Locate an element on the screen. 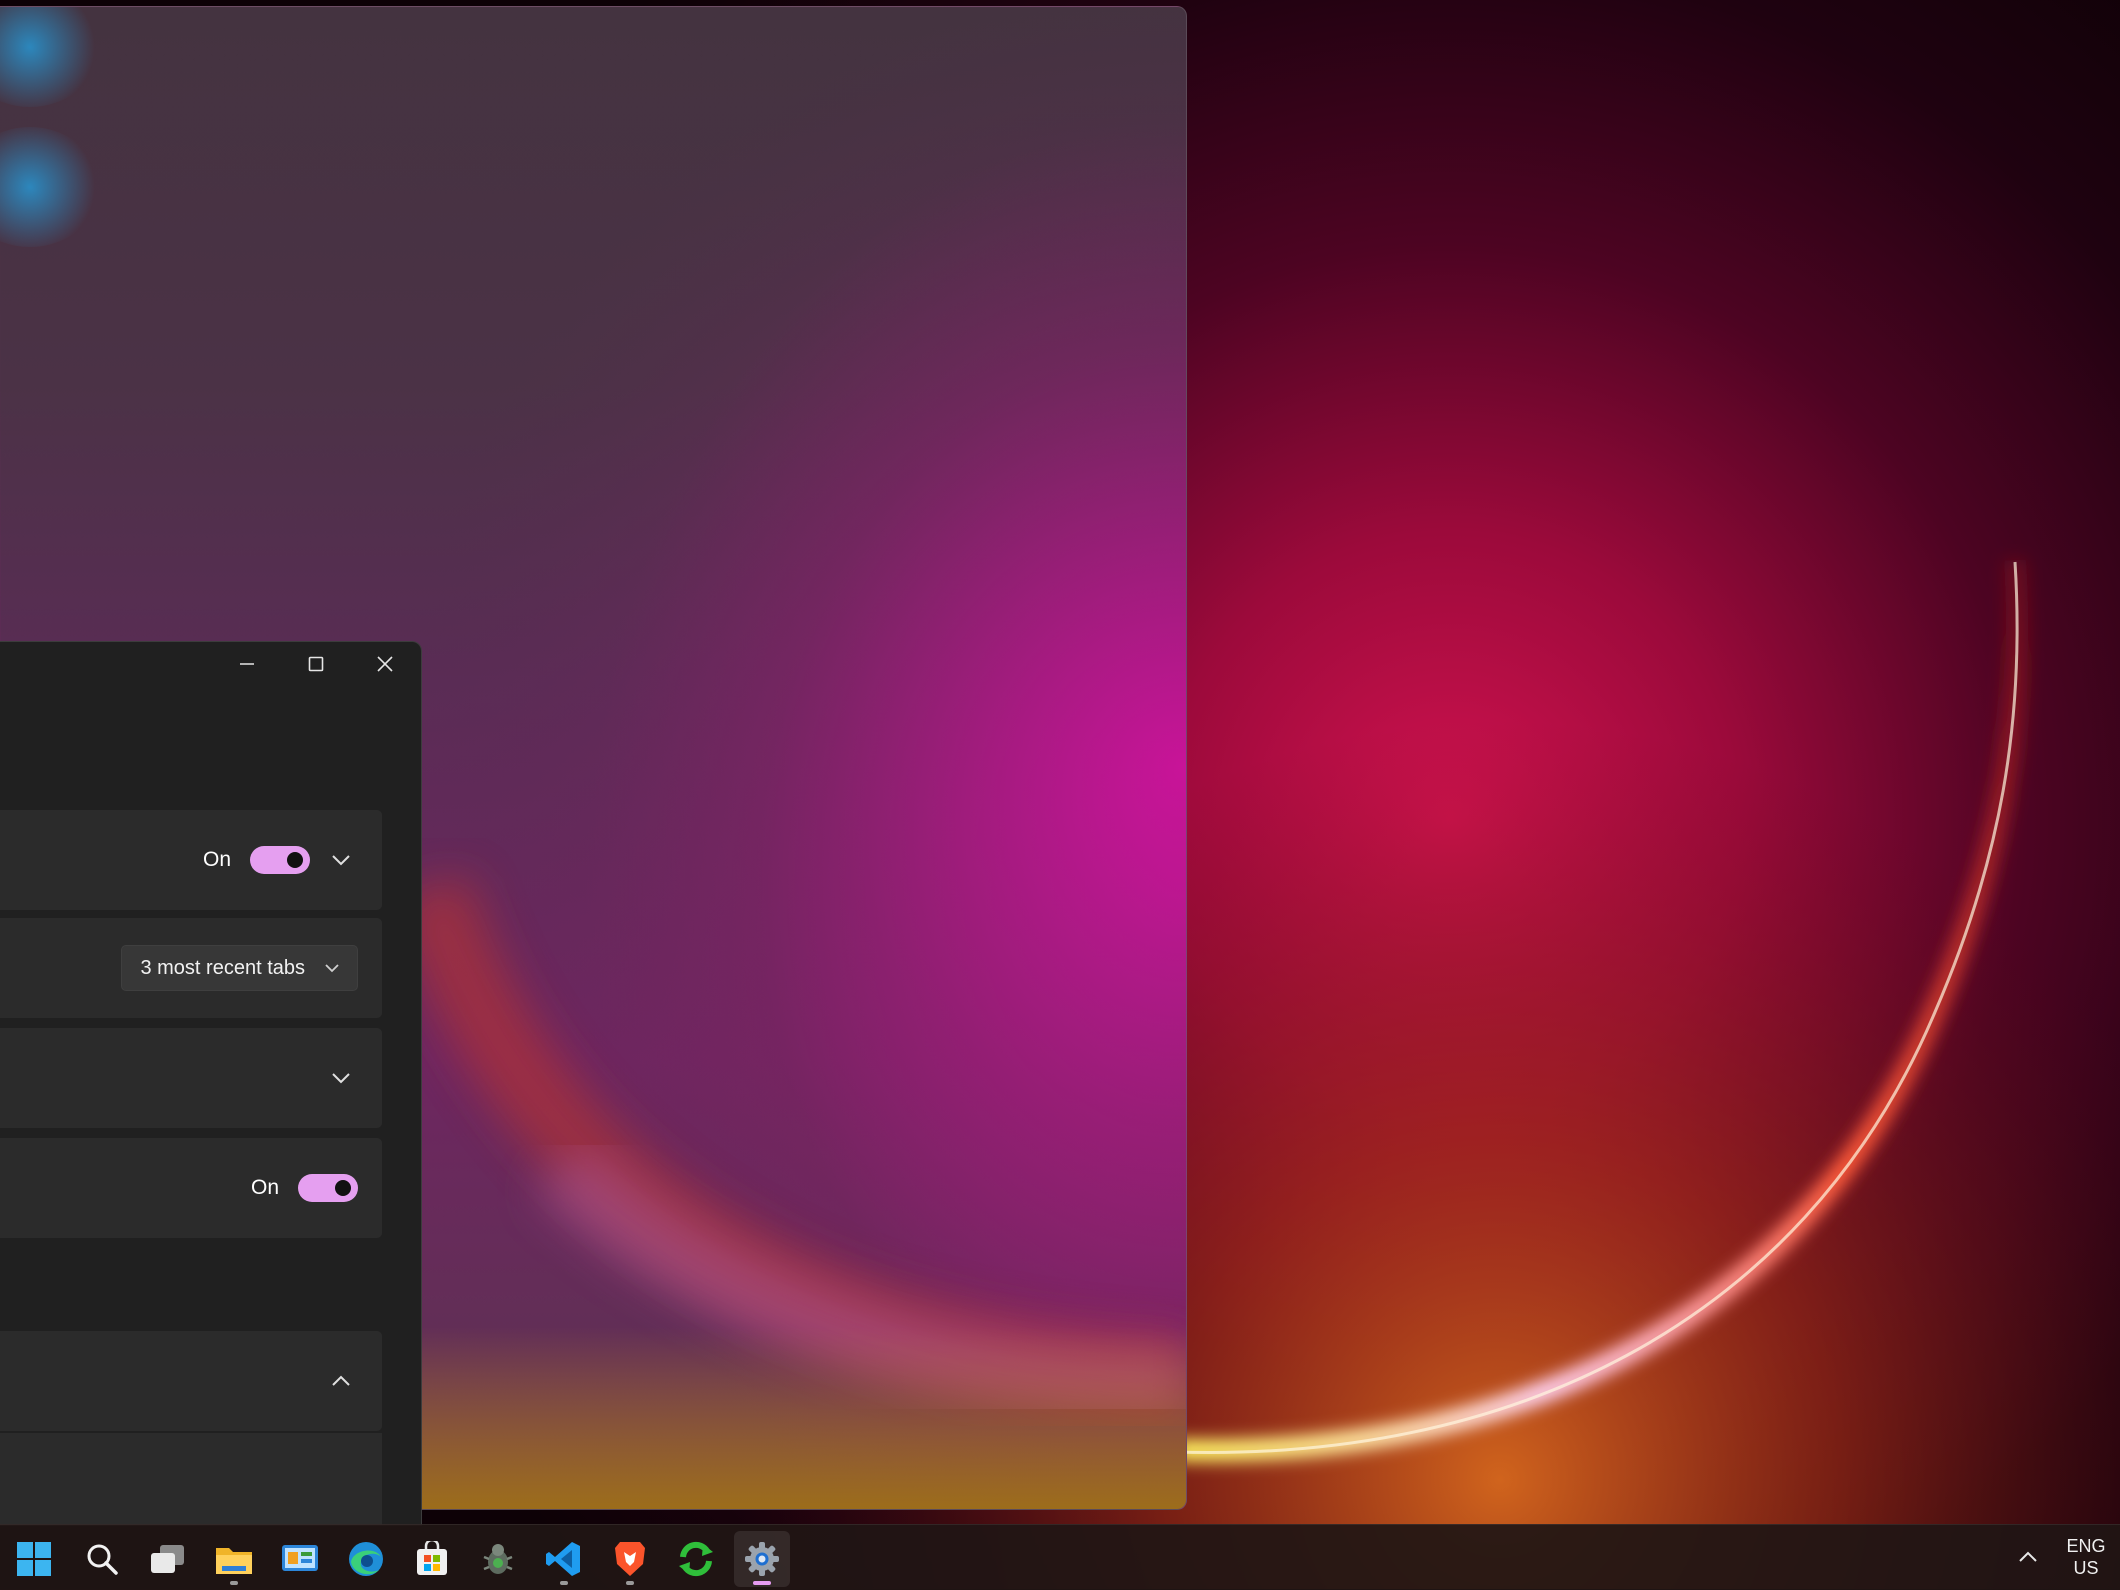  close-button is located at coordinates (385, 664).